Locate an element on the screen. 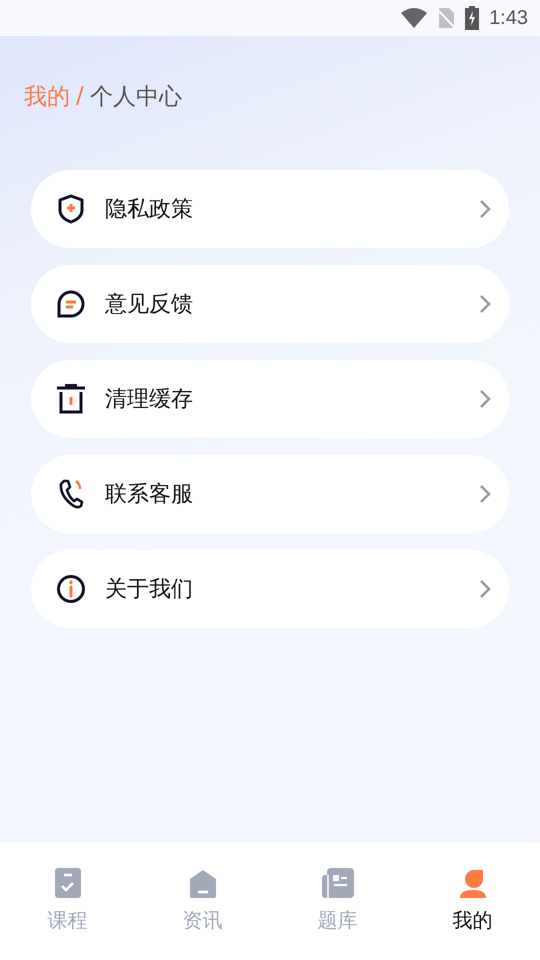 This screenshot has width=540, height=960. wifi-icon is located at coordinates (414, 18).